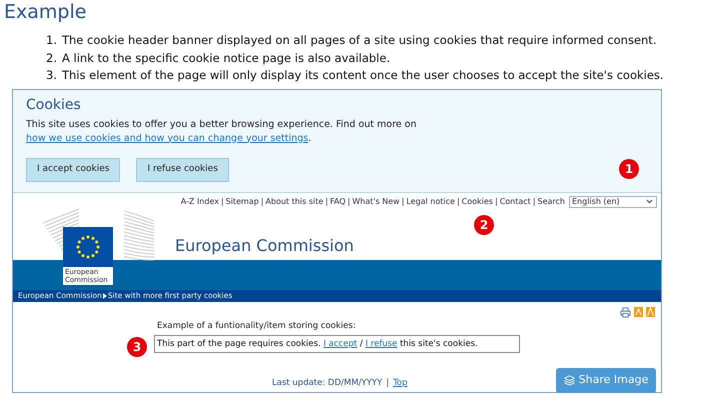 This screenshot has height=411, width=701. I want to click on printer-icon, so click(625, 312).